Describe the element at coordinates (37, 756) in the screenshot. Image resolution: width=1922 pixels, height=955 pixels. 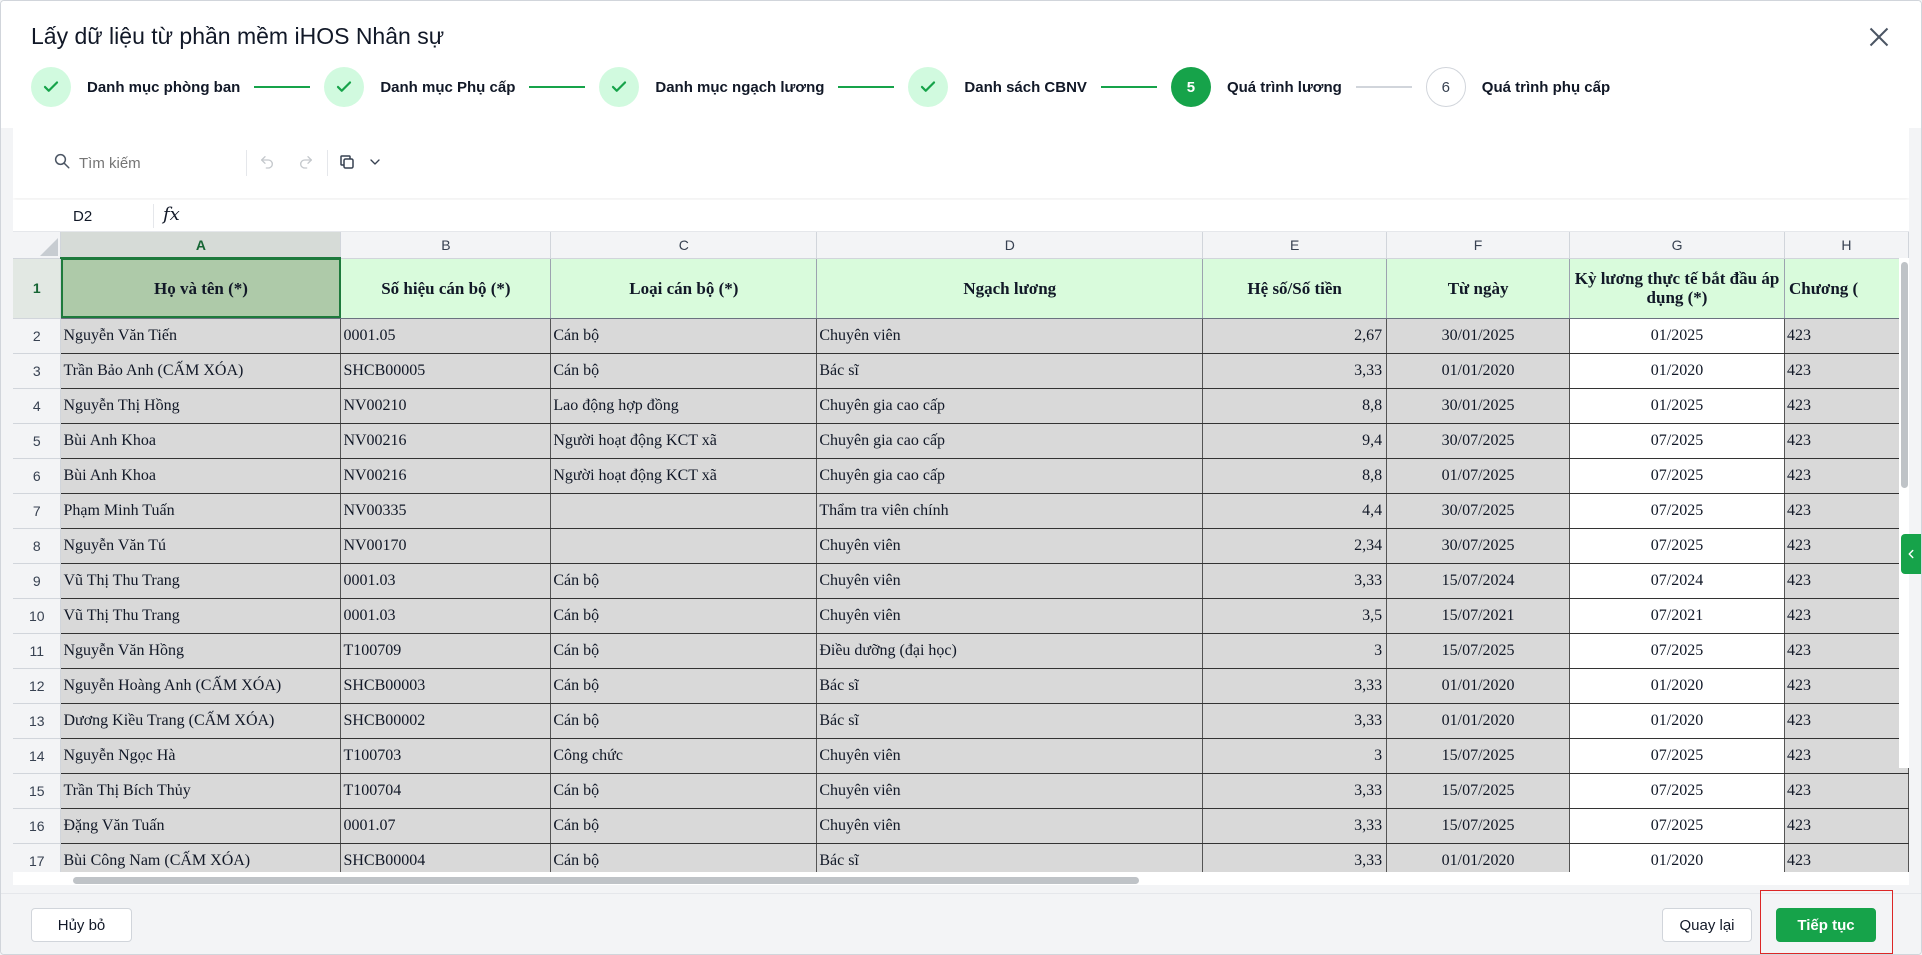
I see `row-number: 14` at that location.